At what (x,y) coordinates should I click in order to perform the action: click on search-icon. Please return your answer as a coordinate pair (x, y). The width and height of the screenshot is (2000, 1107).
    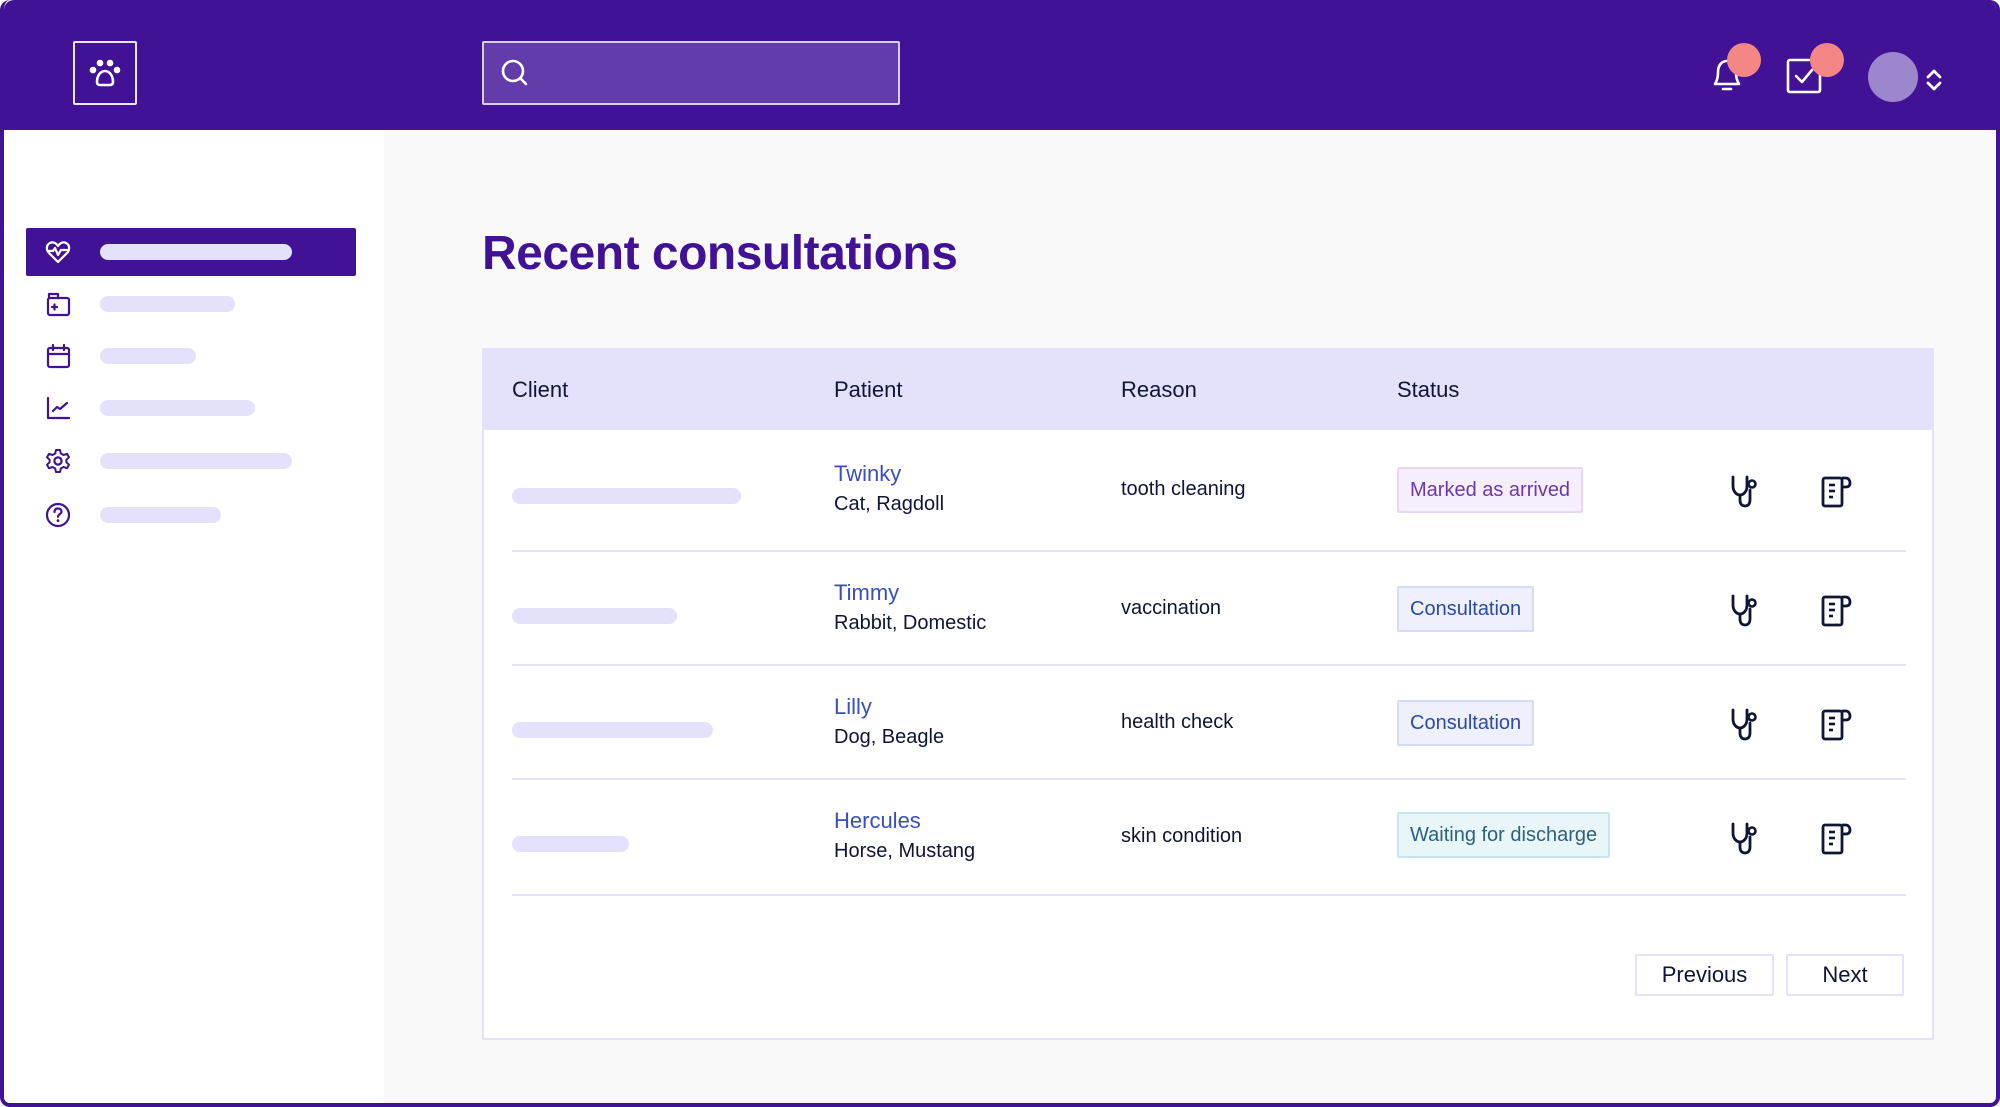
    Looking at the image, I should click on (514, 72).